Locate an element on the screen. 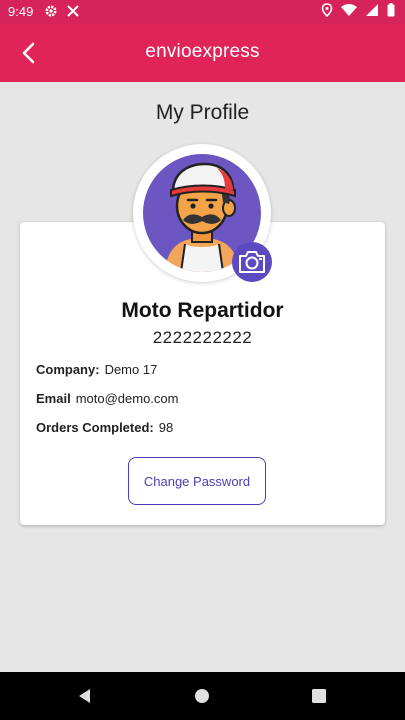 This screenshot has width=405, height=720. page-title: My Profile is located at coordinates (202, 112).